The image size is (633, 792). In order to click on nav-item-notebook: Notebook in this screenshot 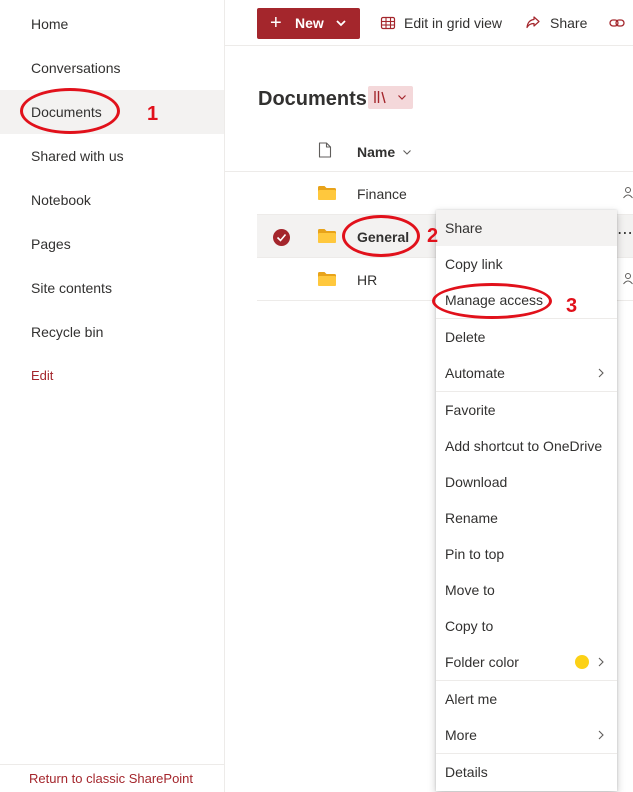, I will do `click(112, 200)`.